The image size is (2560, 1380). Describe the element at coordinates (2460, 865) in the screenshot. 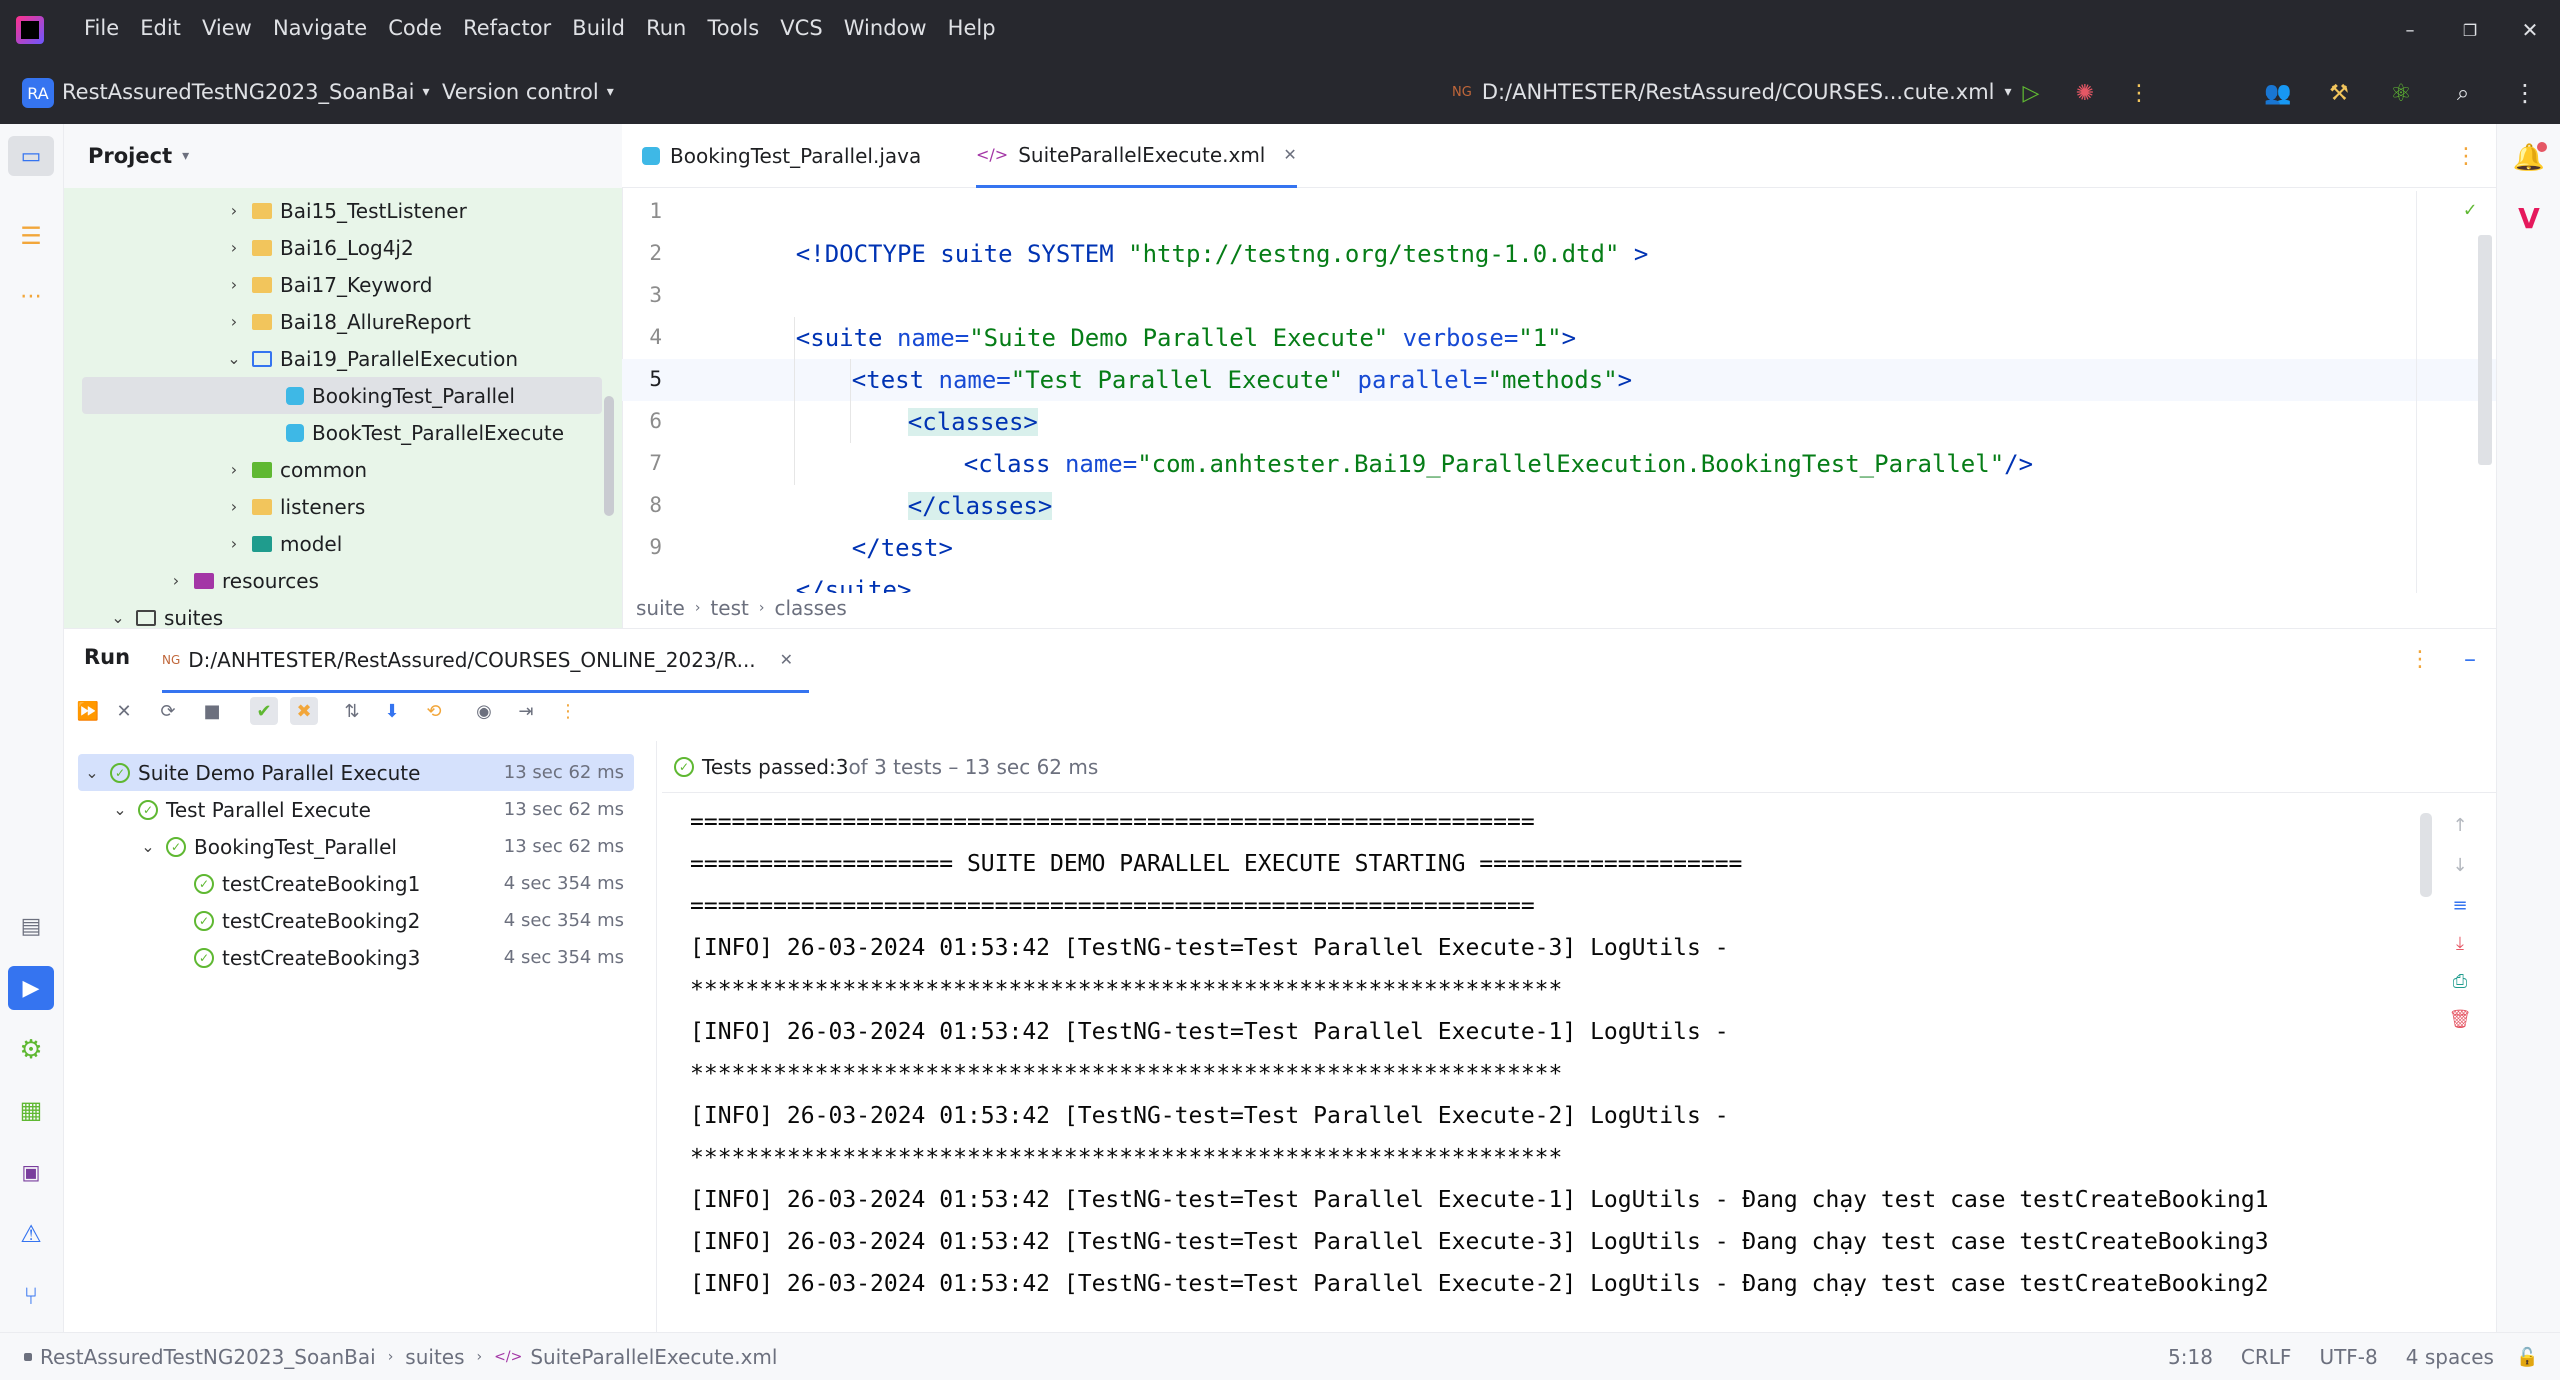

I see `scroll-down-icon: ↓` at that location.